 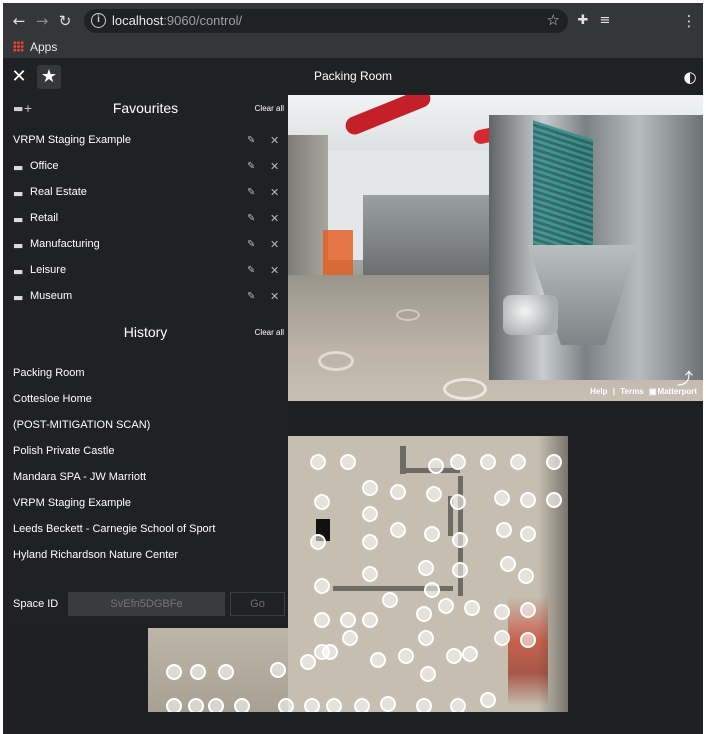 What do you see at coordinates (583, 21) in the screenshot?
I see `puzzle-extensions-icon: ✚` at bounding box center [583, 21].